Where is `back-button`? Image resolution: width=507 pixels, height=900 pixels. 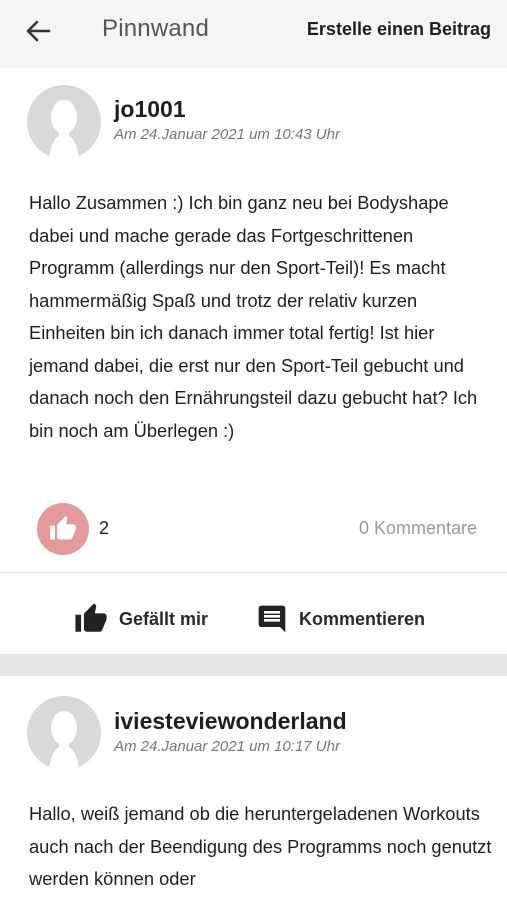 back-button is located at coordinates (42, 32).